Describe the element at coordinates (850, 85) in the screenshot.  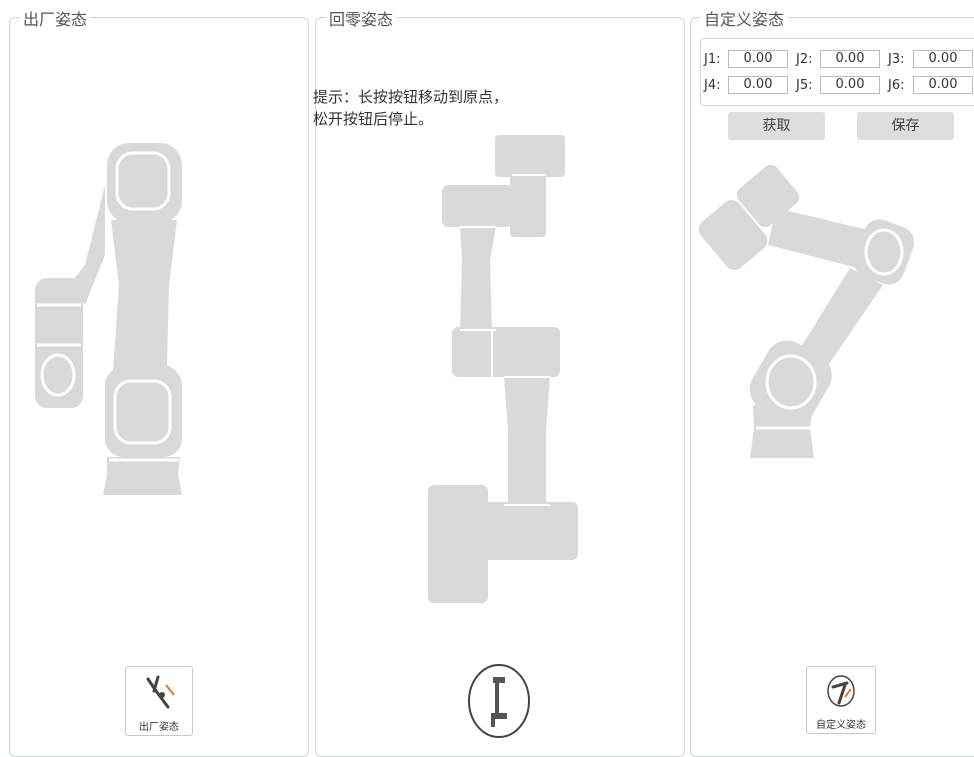
I see `joint-input-j5` at that location.